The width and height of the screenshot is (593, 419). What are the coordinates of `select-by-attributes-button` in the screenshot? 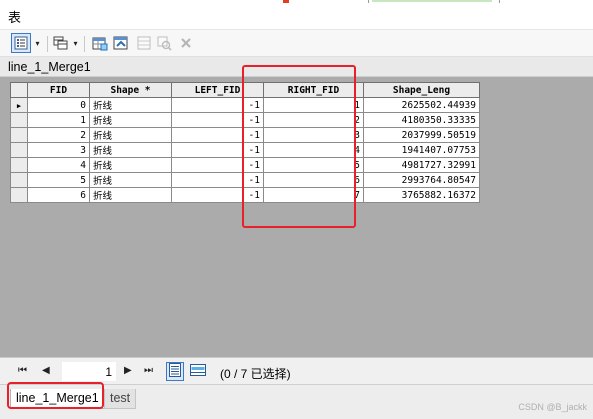 It's located at (100, 43).